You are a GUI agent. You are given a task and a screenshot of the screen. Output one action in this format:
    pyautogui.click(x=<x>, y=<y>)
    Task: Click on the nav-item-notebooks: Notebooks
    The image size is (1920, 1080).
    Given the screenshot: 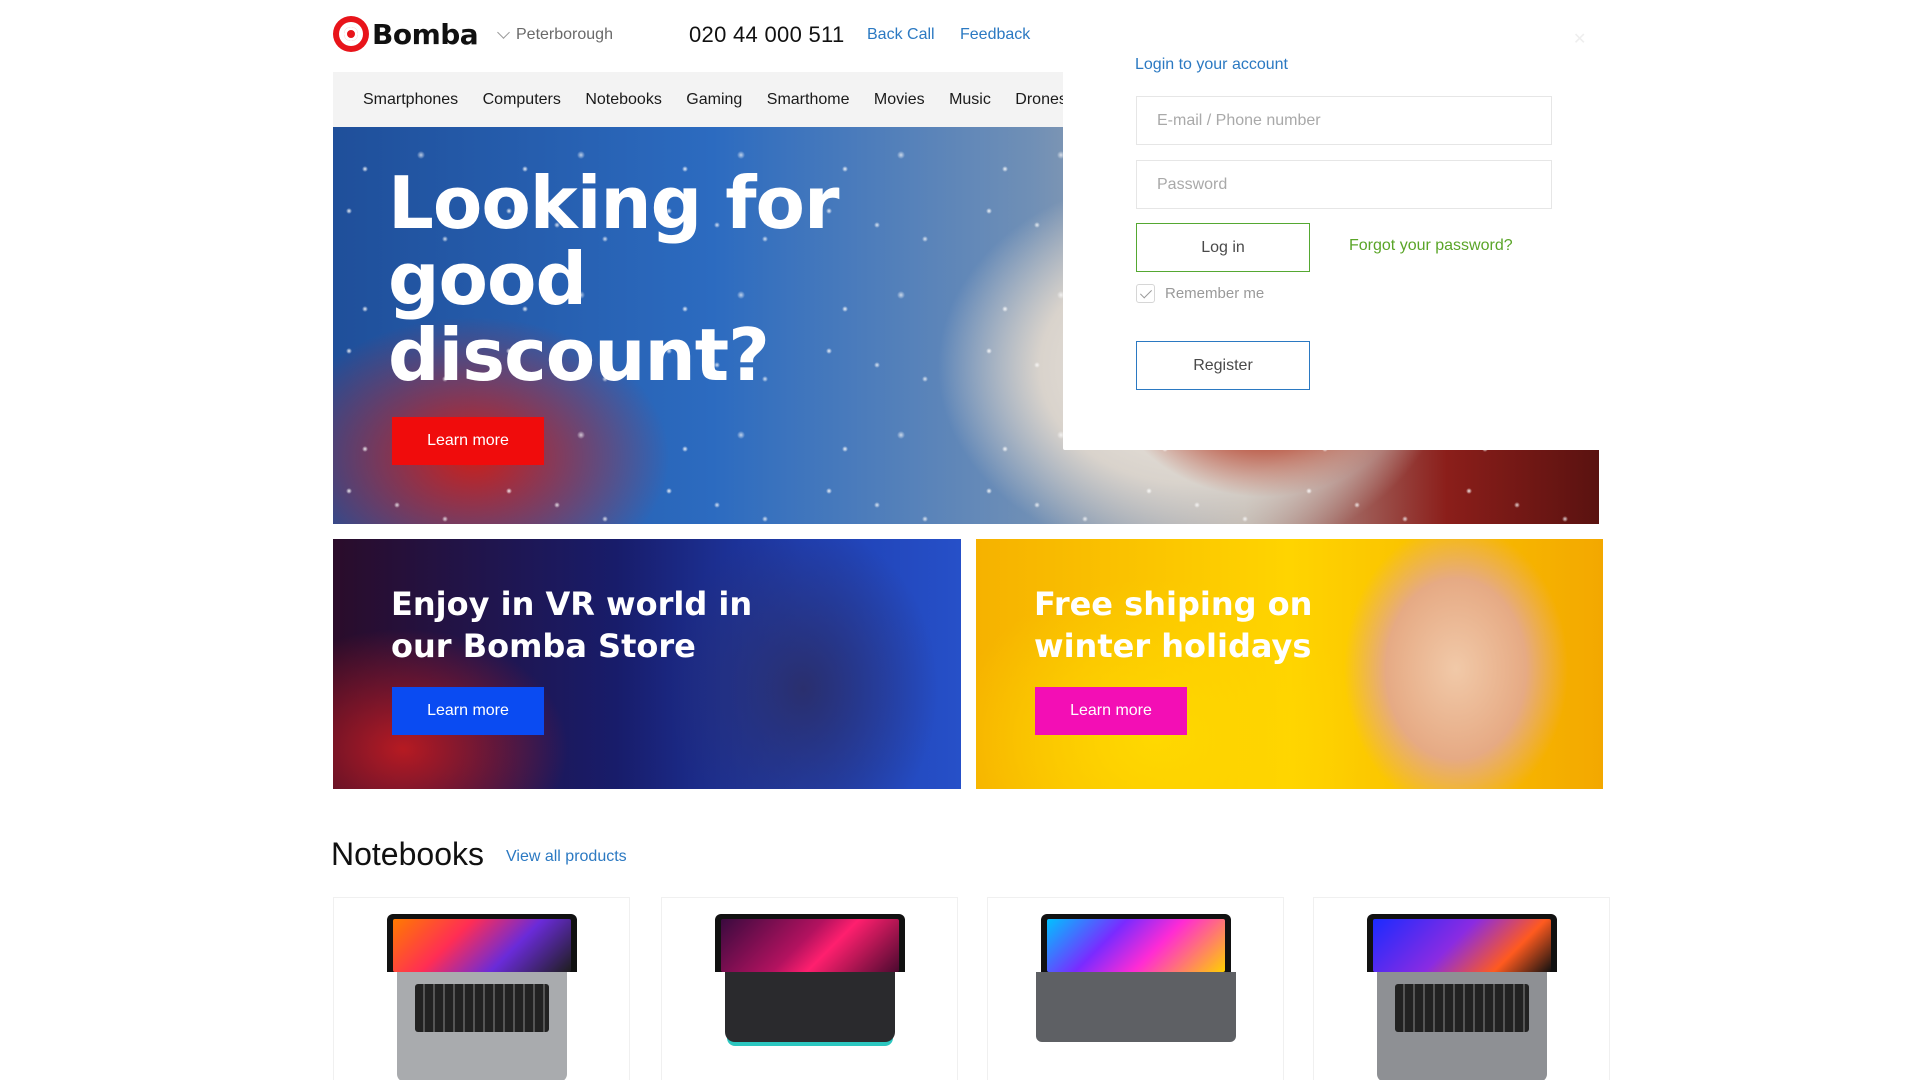 What is the action you would take?
    pyautogui.click(x=623, y=99)
    